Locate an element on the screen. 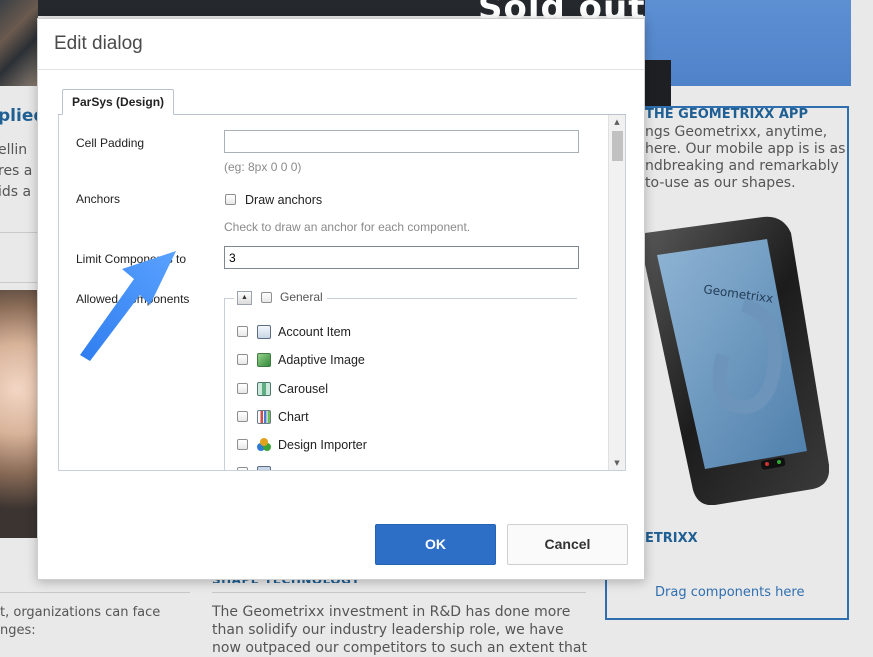 Image resolution: width=873 pixels, height=657 pixels. chart-icon is located at coordinates (264, 417).